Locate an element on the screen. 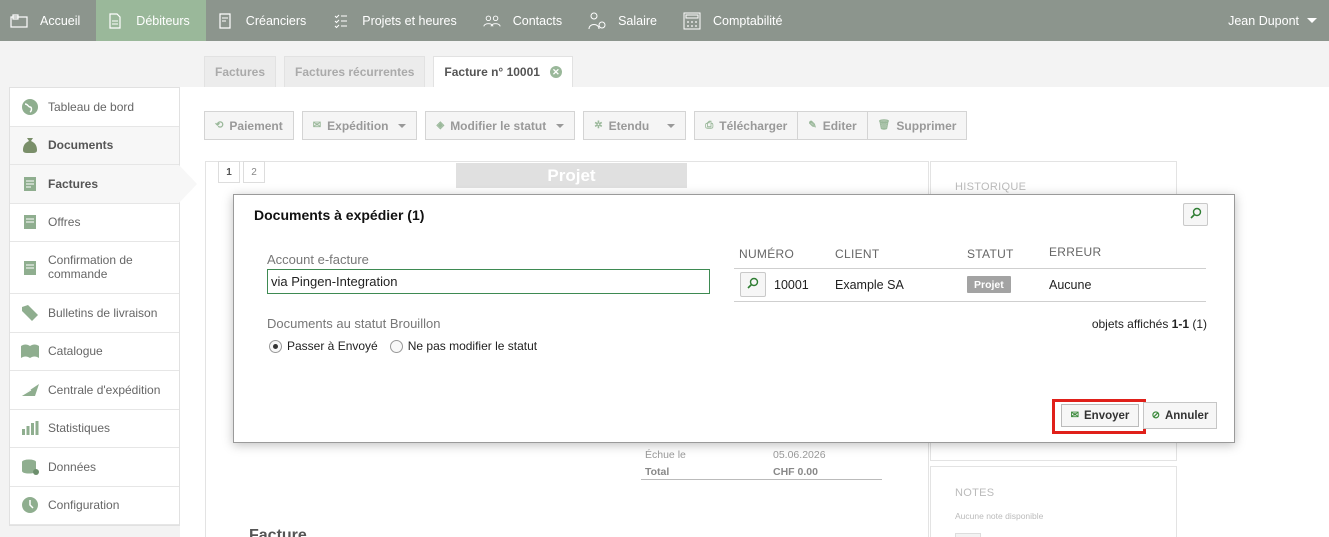 The image size is (1329, 537). row-client: Example SA is located at coordinates (869, 285).